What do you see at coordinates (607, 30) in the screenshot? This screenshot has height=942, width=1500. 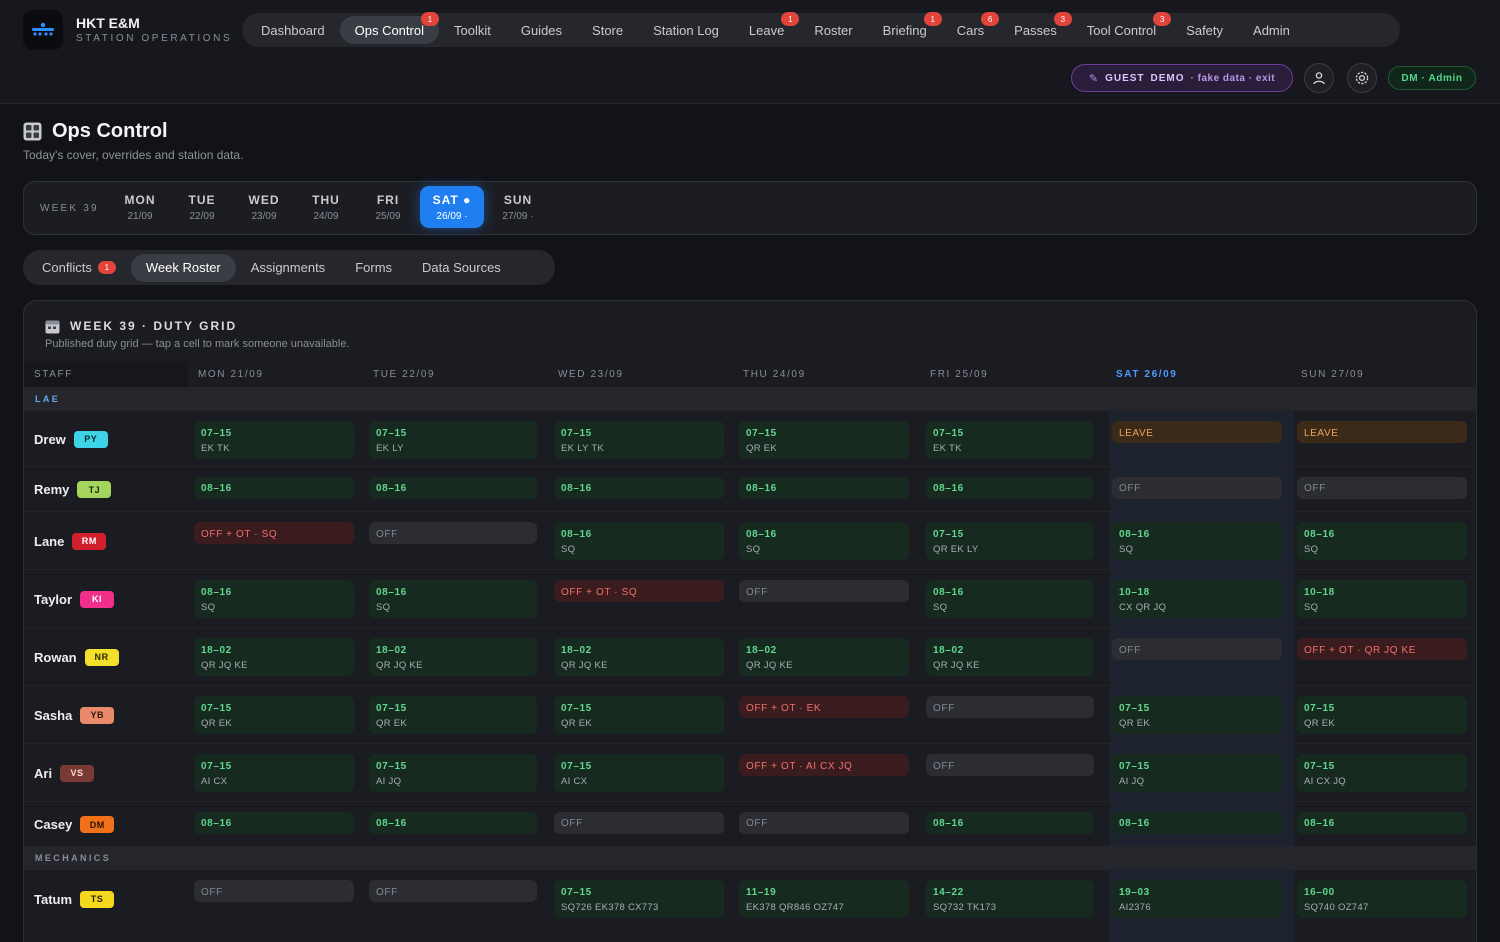 I see `nav-item-store: Store` at bounding box center [607, 30].